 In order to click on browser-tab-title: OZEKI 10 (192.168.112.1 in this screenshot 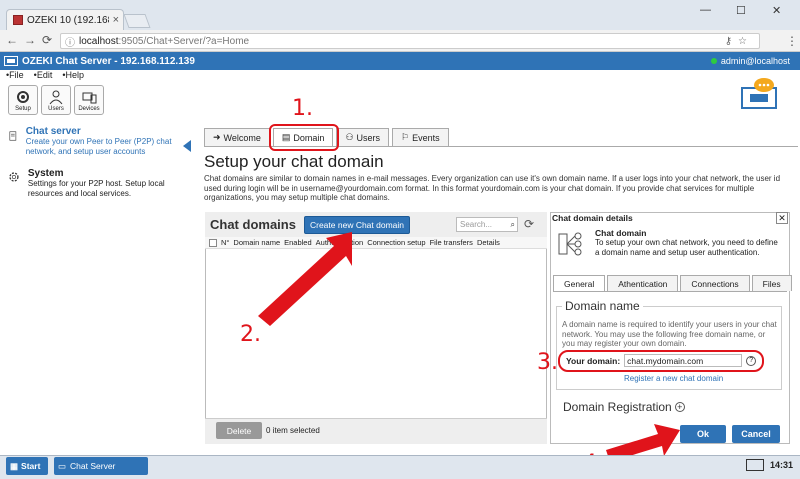, I will do `click(68, 20)`.